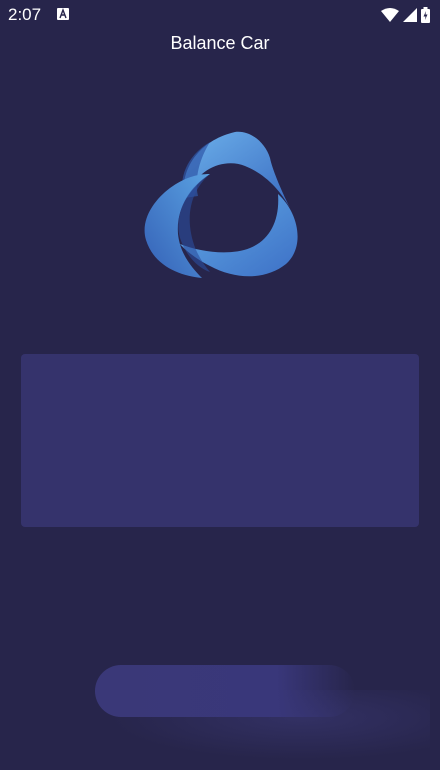 This screenshot has width=440, height=770. I want to click on cell-signal-icon, so click(410, 15).